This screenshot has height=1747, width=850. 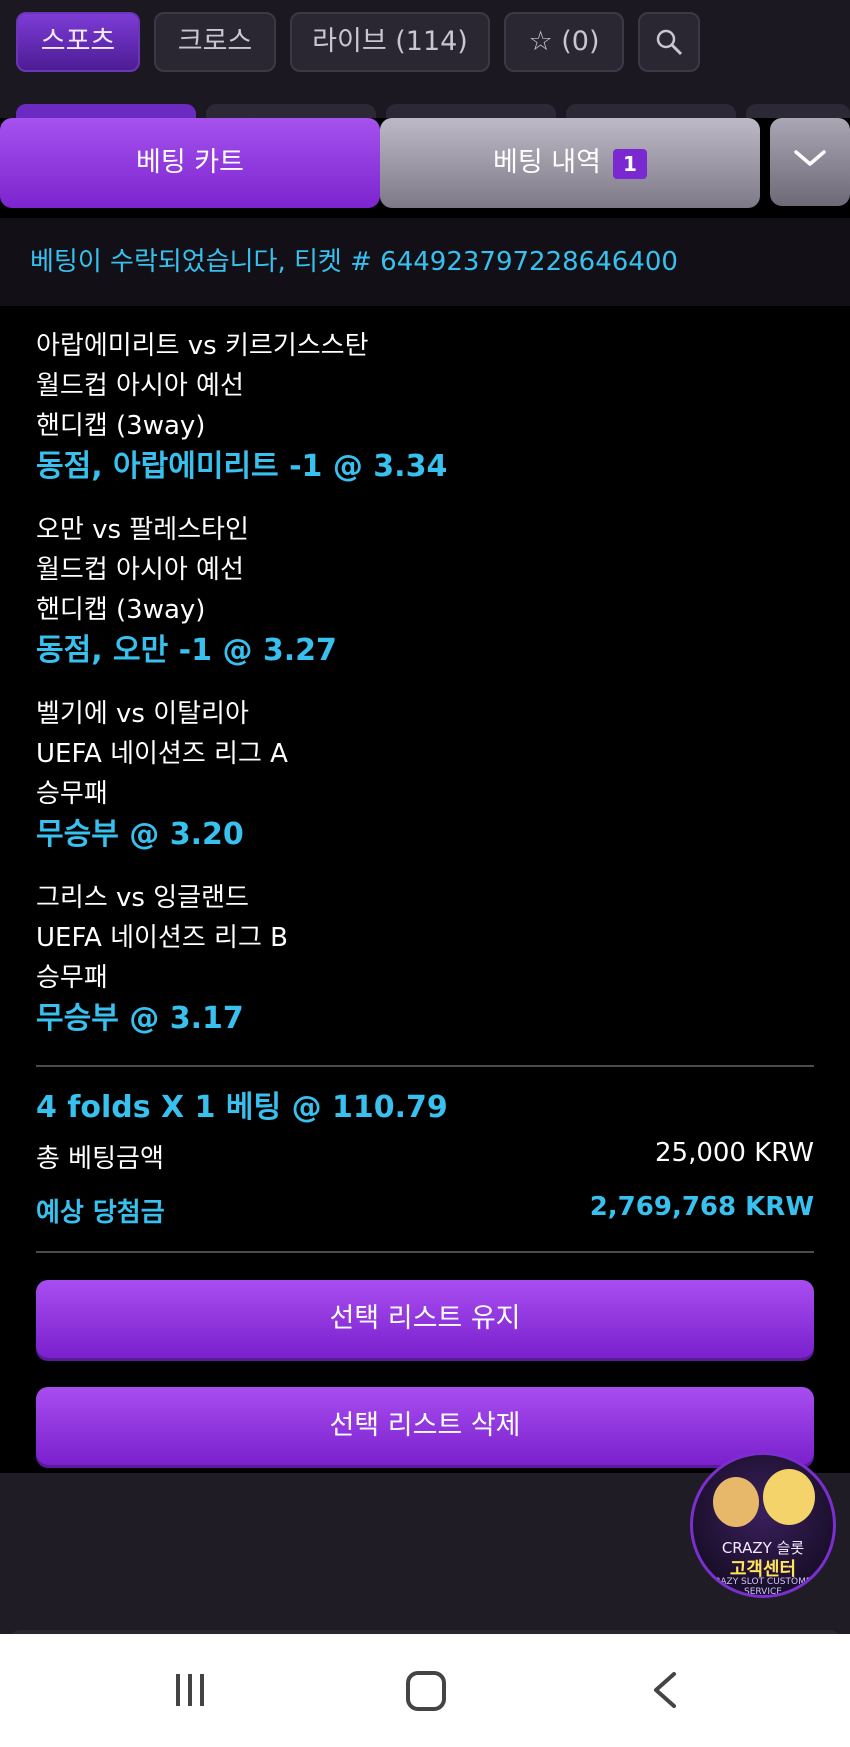 What do you see at coordinates (665, 1690) in the screenshot?
I see `back-icon` at bounding box center [665, 1690].